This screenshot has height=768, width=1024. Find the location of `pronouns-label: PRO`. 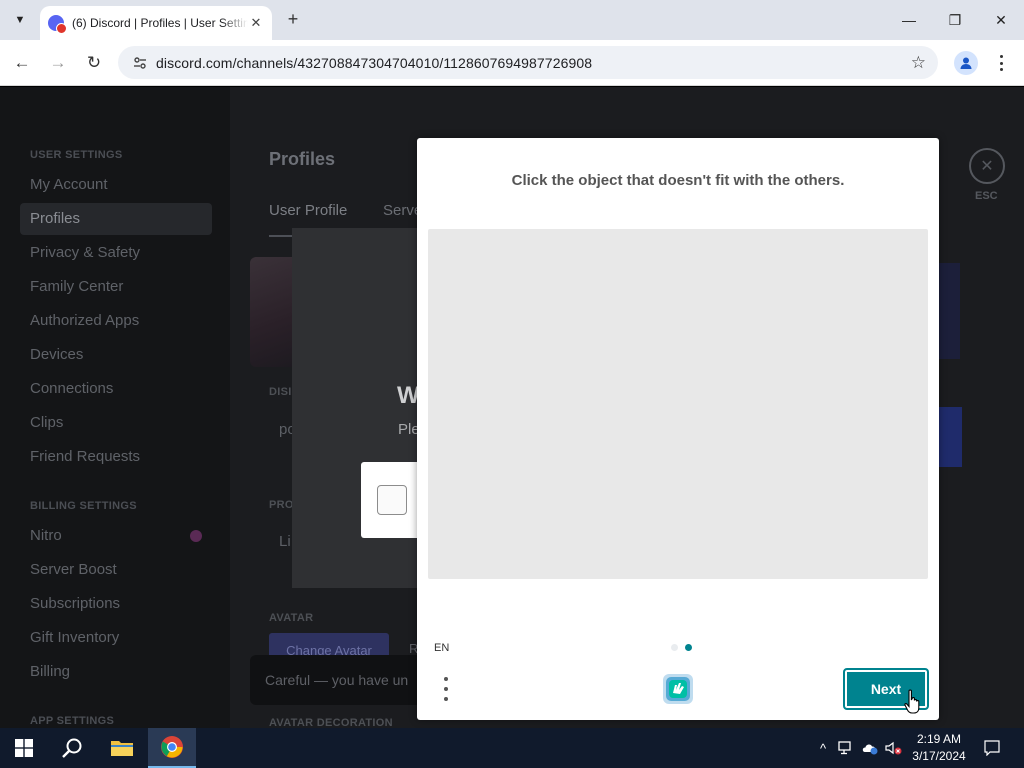

pronouns-label: PRO is located at coordinates (281, 505).